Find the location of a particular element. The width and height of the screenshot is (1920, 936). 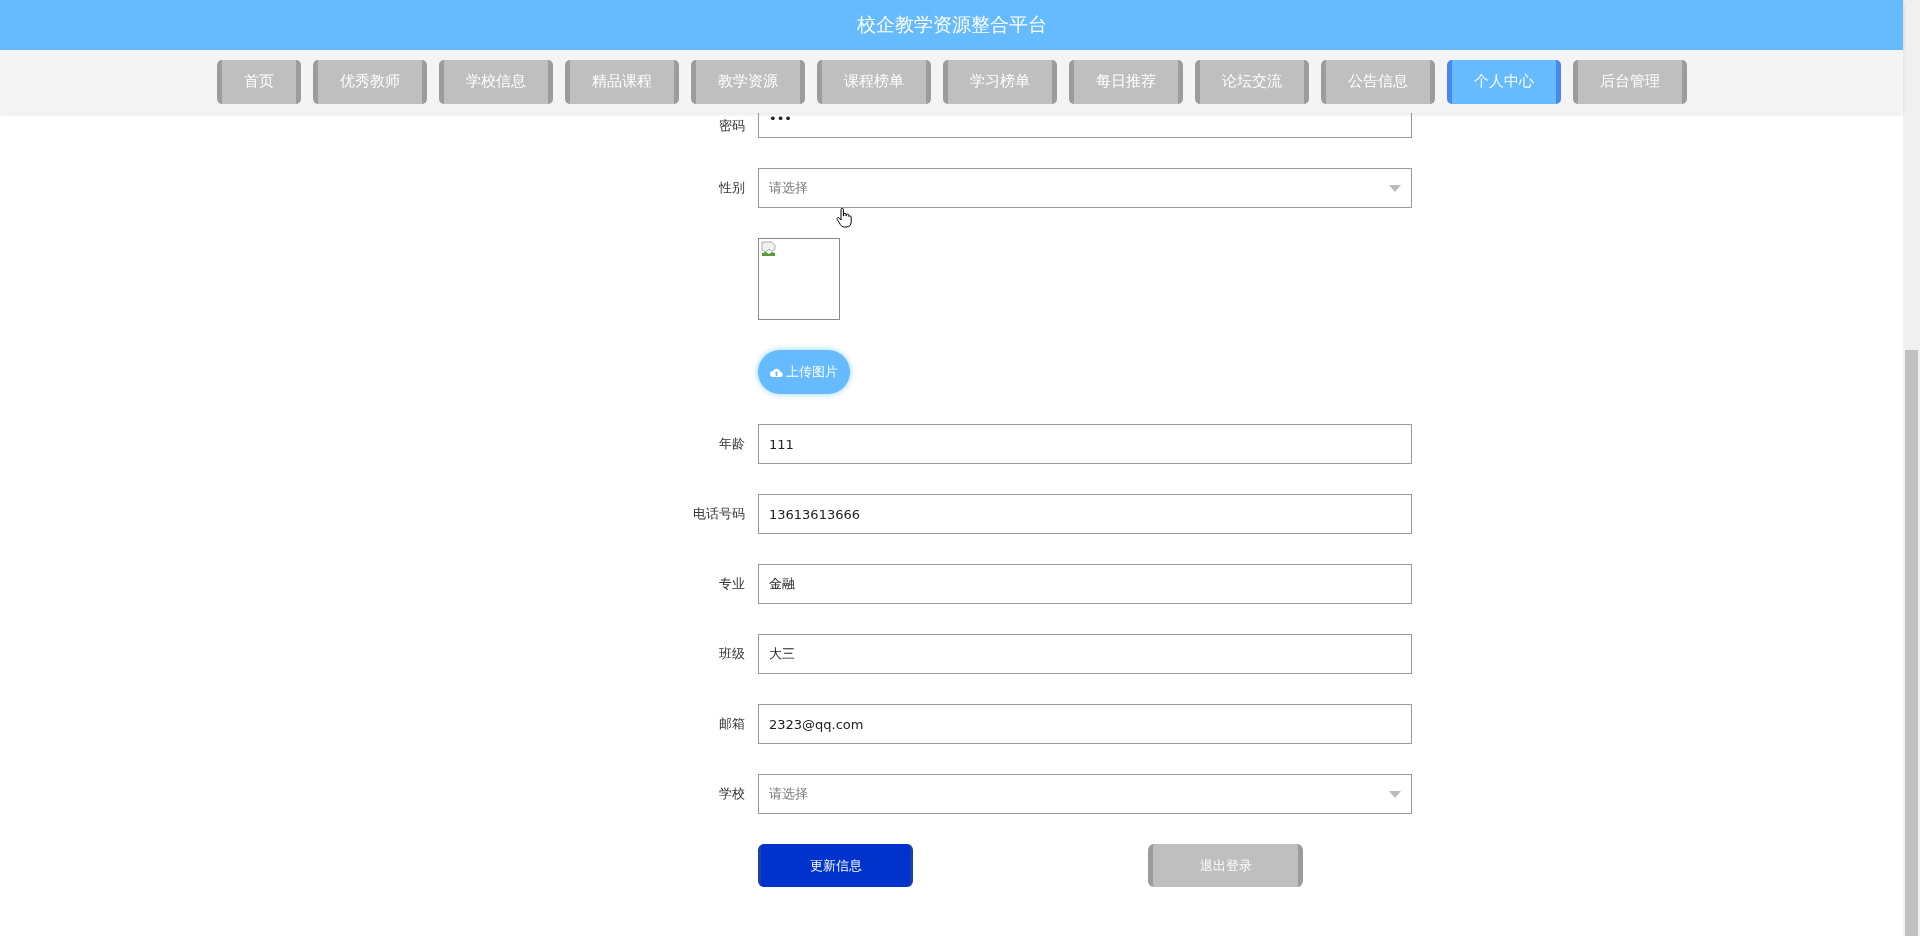

nav-tab: 学校信息 is located at coordinates (495, 81).